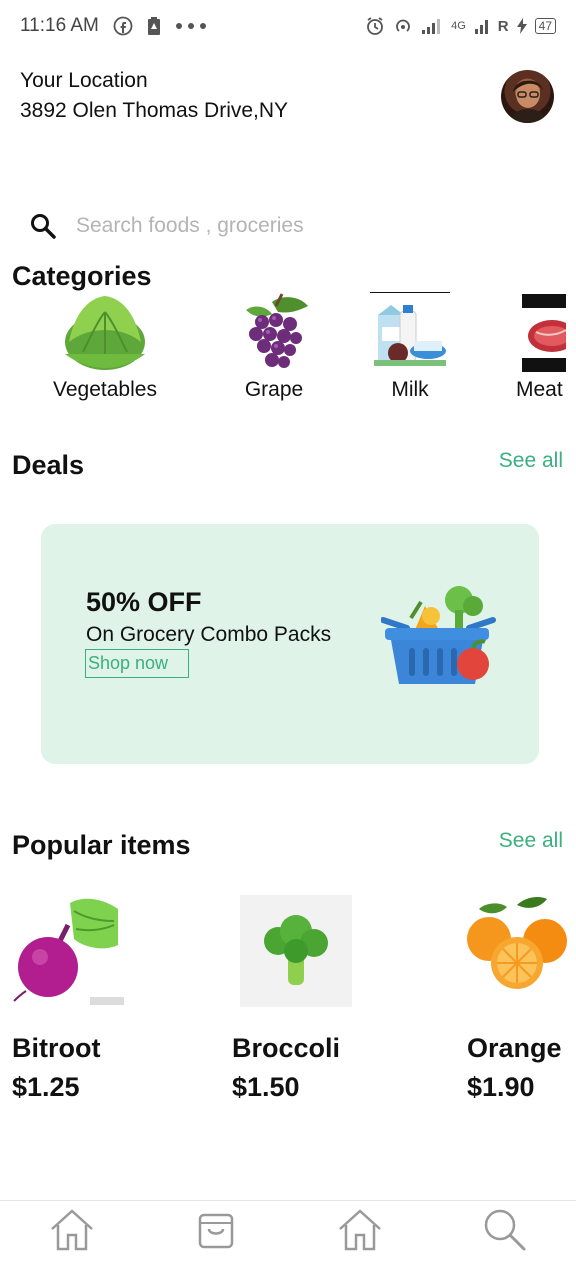  What do you see at coordinates (531, 461) in the screenshot?
I see `deals-see-all-link: See all` at bounding box center [531, 461].